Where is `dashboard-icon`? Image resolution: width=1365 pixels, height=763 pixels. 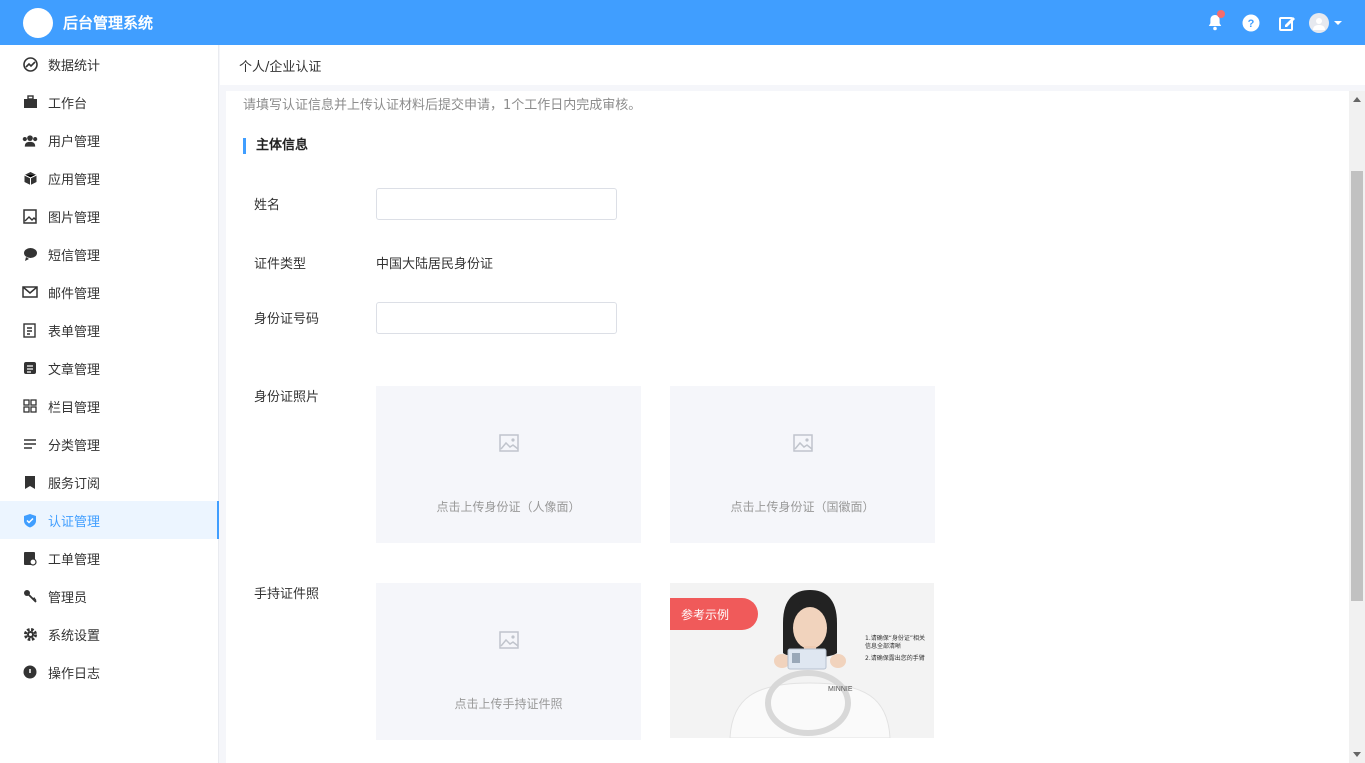
dashboard-icon is located at coordinates (30, 64).